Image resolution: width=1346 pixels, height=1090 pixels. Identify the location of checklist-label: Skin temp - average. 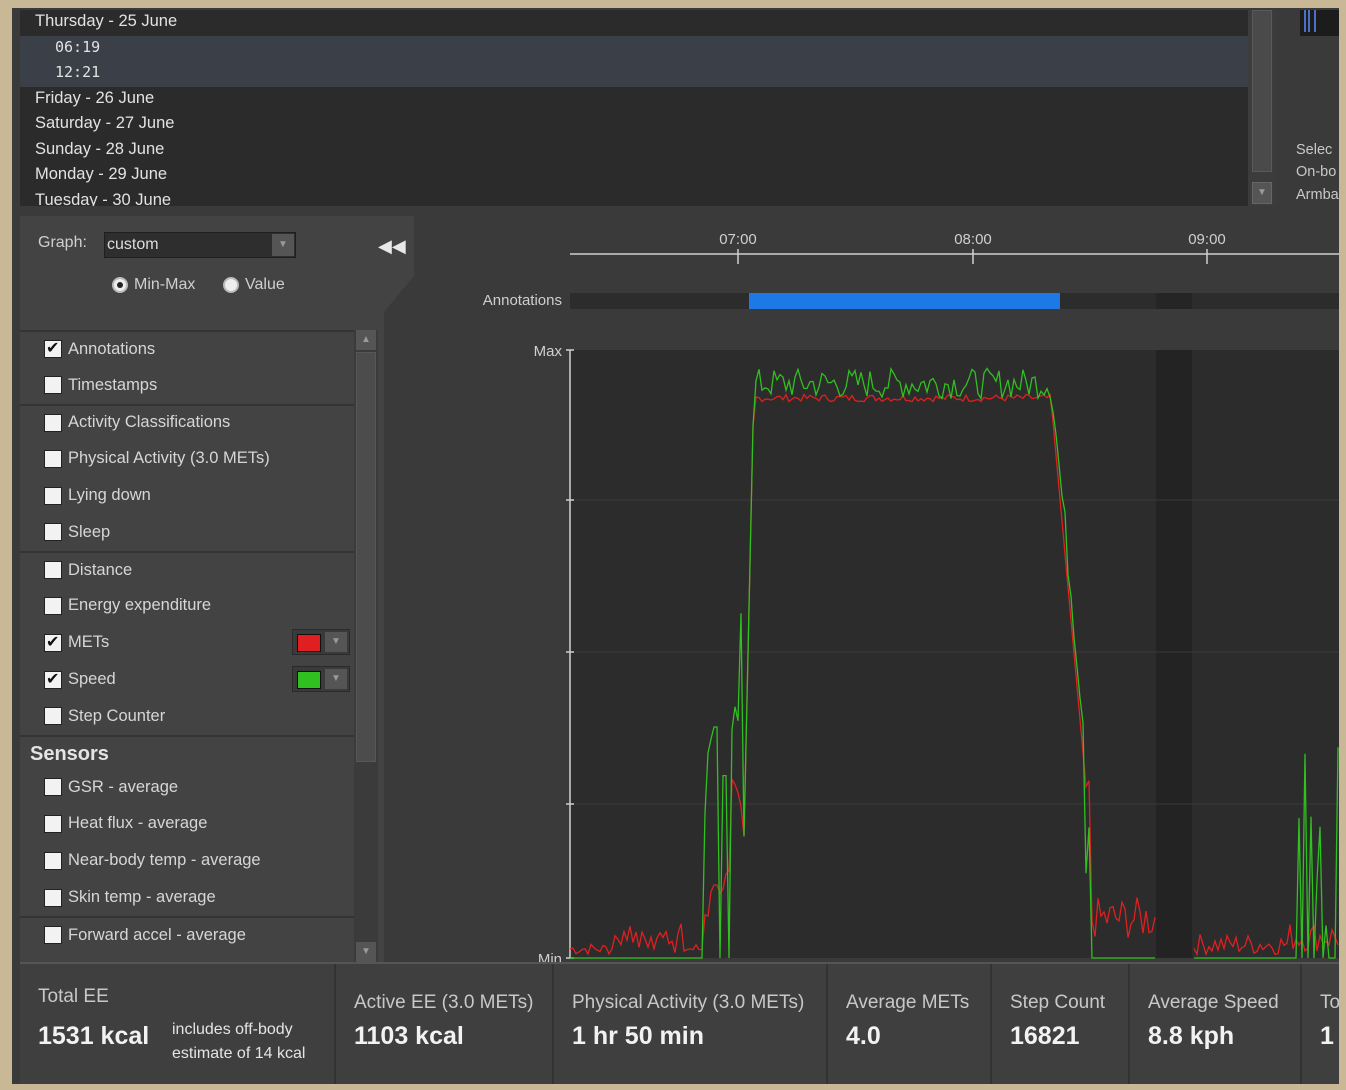
(142, 897).